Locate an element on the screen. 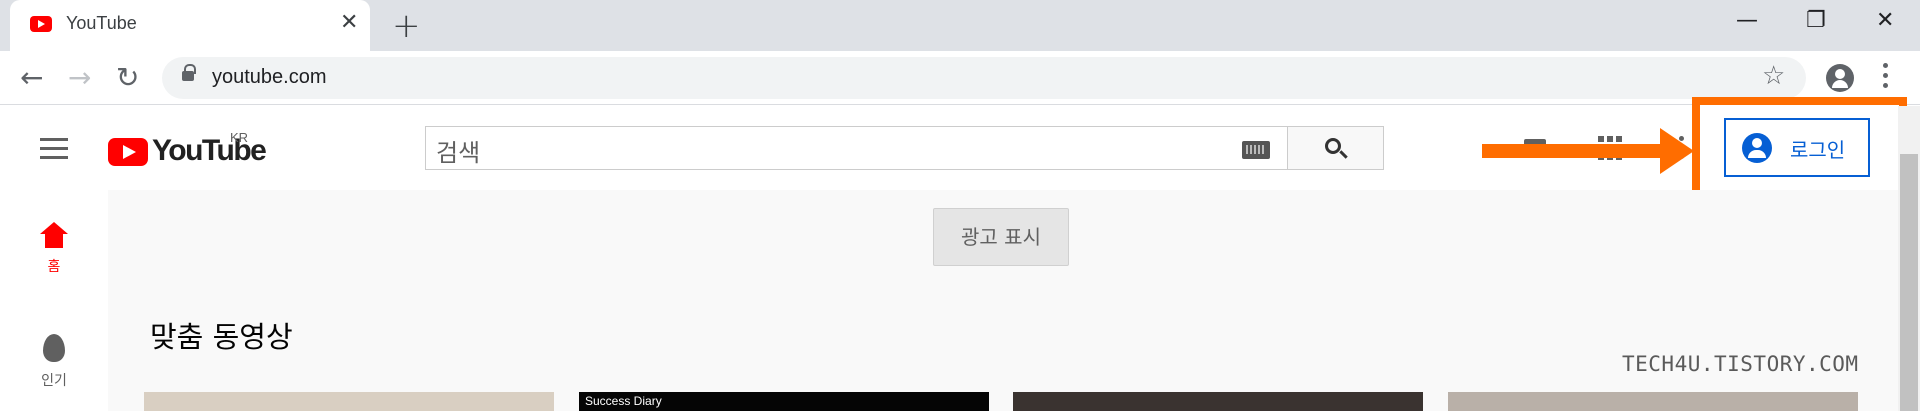 The width and height of the screenshot is (1920, 411). region-code: KR is located at coordinates (239, 137).